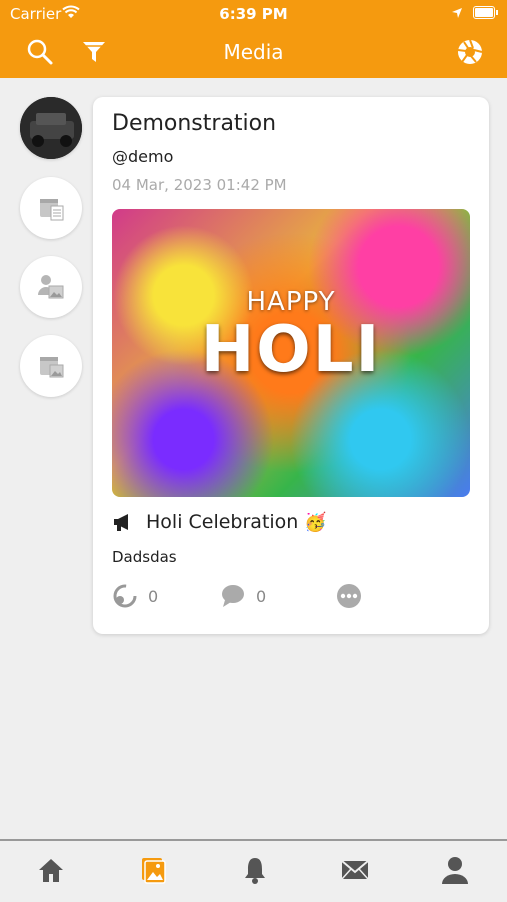 The width and height of the screenshot is (507, 902). What do you see at coordinates (51, 366) in the screenshot?
I see `calendar-image-icon` at bounding box center [51, 366].